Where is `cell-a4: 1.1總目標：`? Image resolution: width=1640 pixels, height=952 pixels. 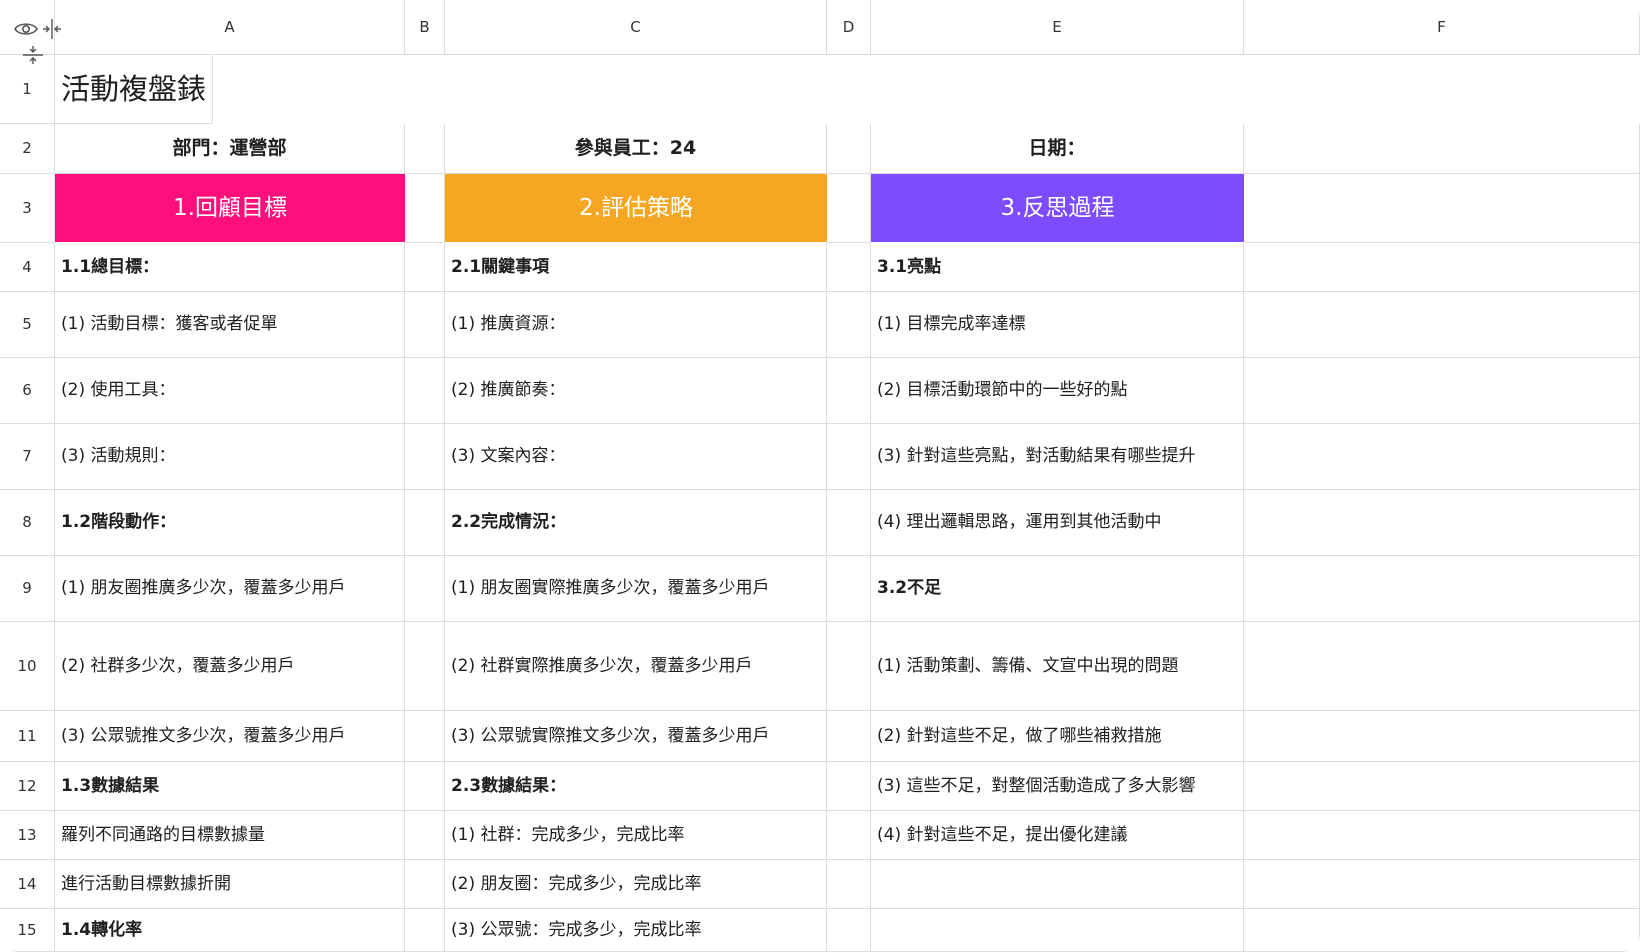
cell-a4: 1.1總目標： is located at coordinates (230, 267).